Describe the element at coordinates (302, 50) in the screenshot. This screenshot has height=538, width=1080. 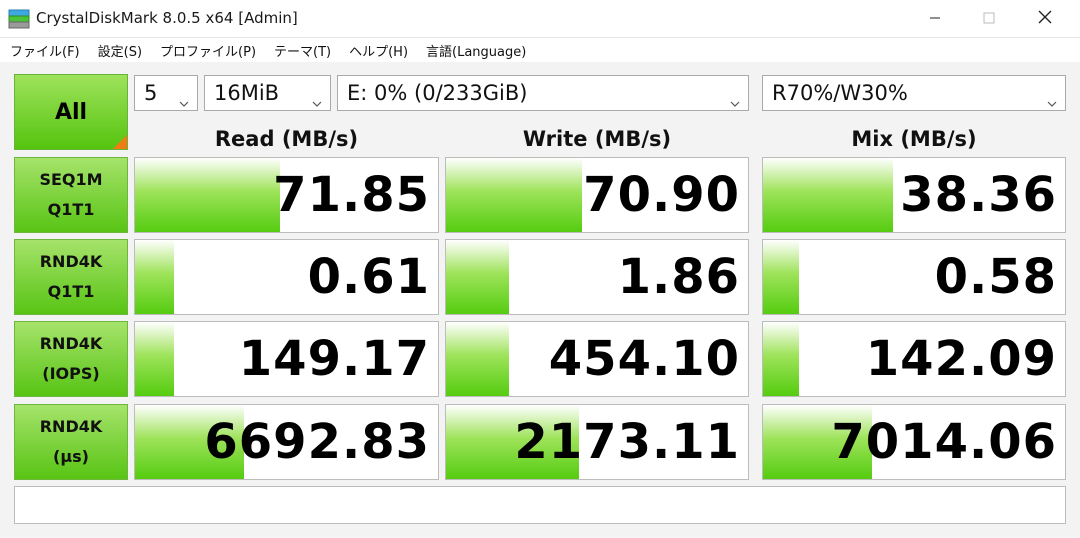
I see `menu-theme: テーマ(T)` at that location.